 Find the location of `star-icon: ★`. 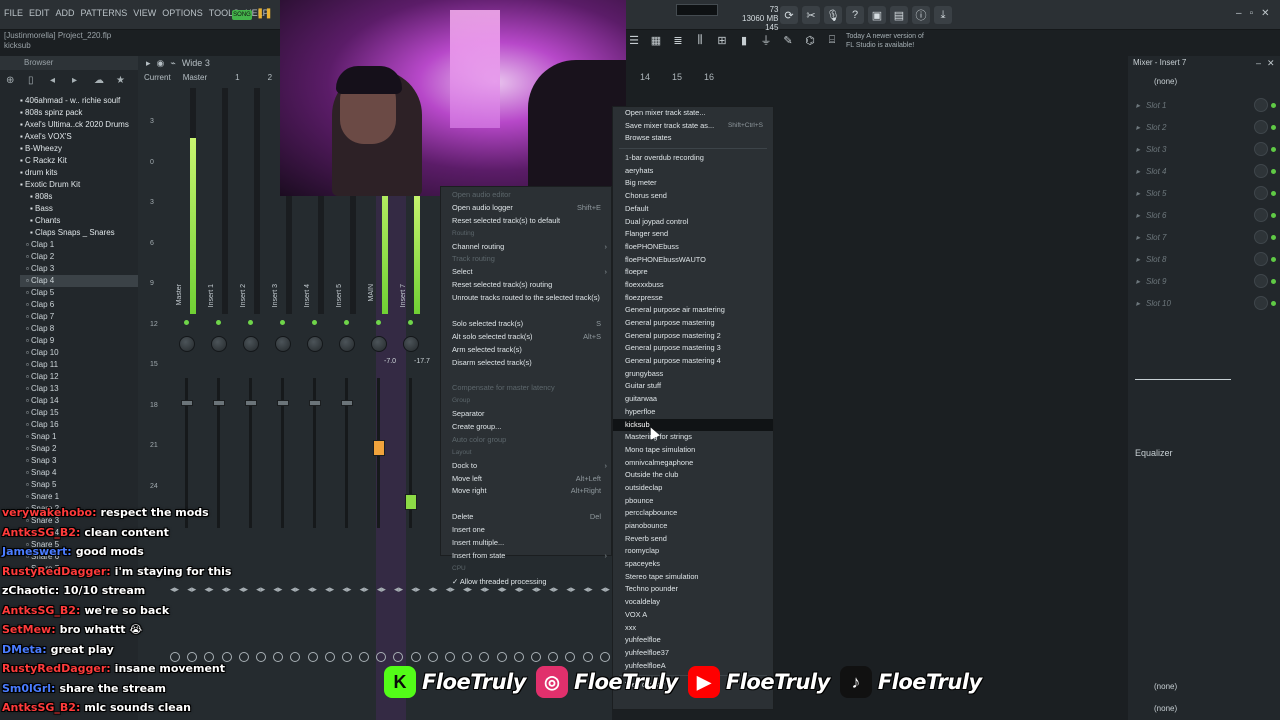

star-icon: ★ is located at coordinates (122, 81).